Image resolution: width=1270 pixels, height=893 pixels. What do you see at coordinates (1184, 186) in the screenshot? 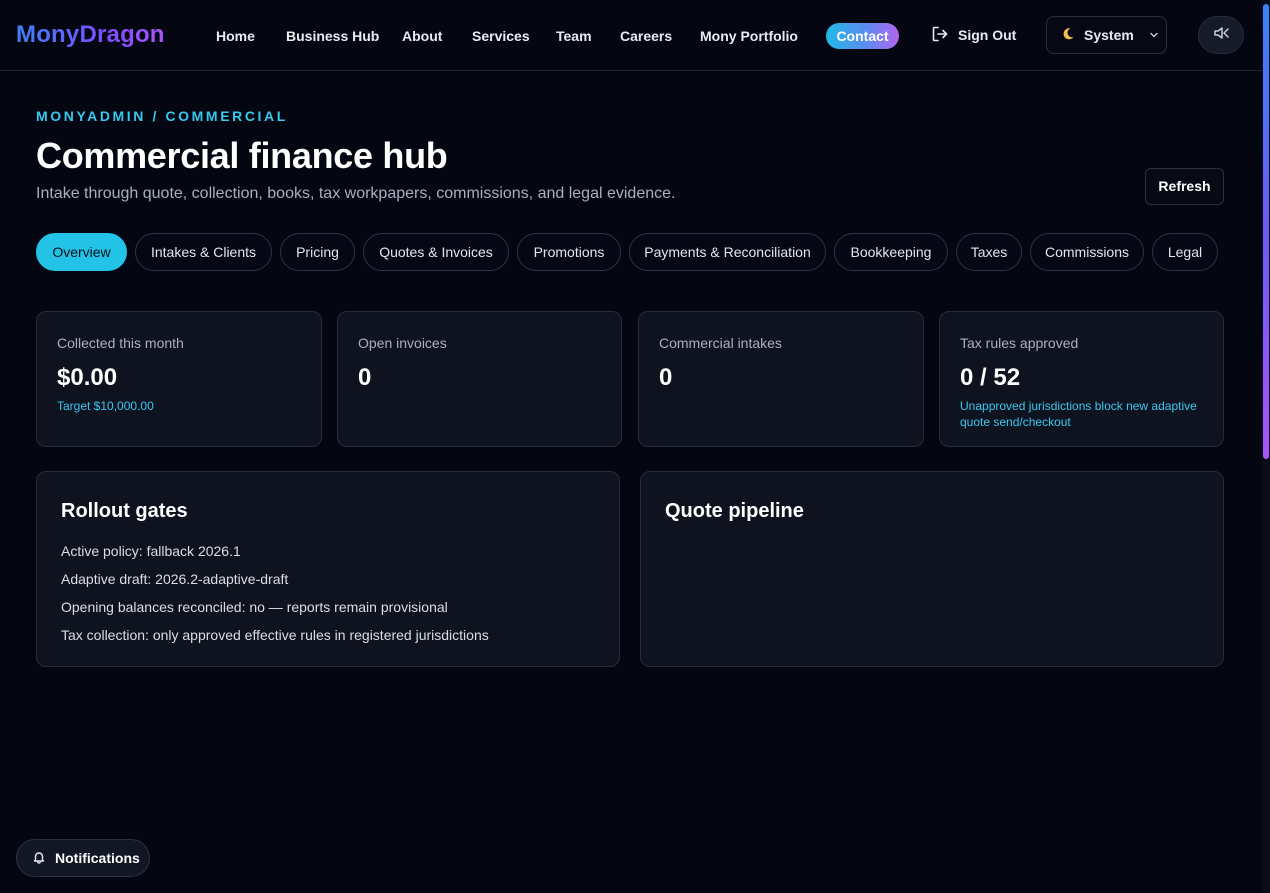
I see `refresh-button: Refresh` at bounding box center [1184, 186].